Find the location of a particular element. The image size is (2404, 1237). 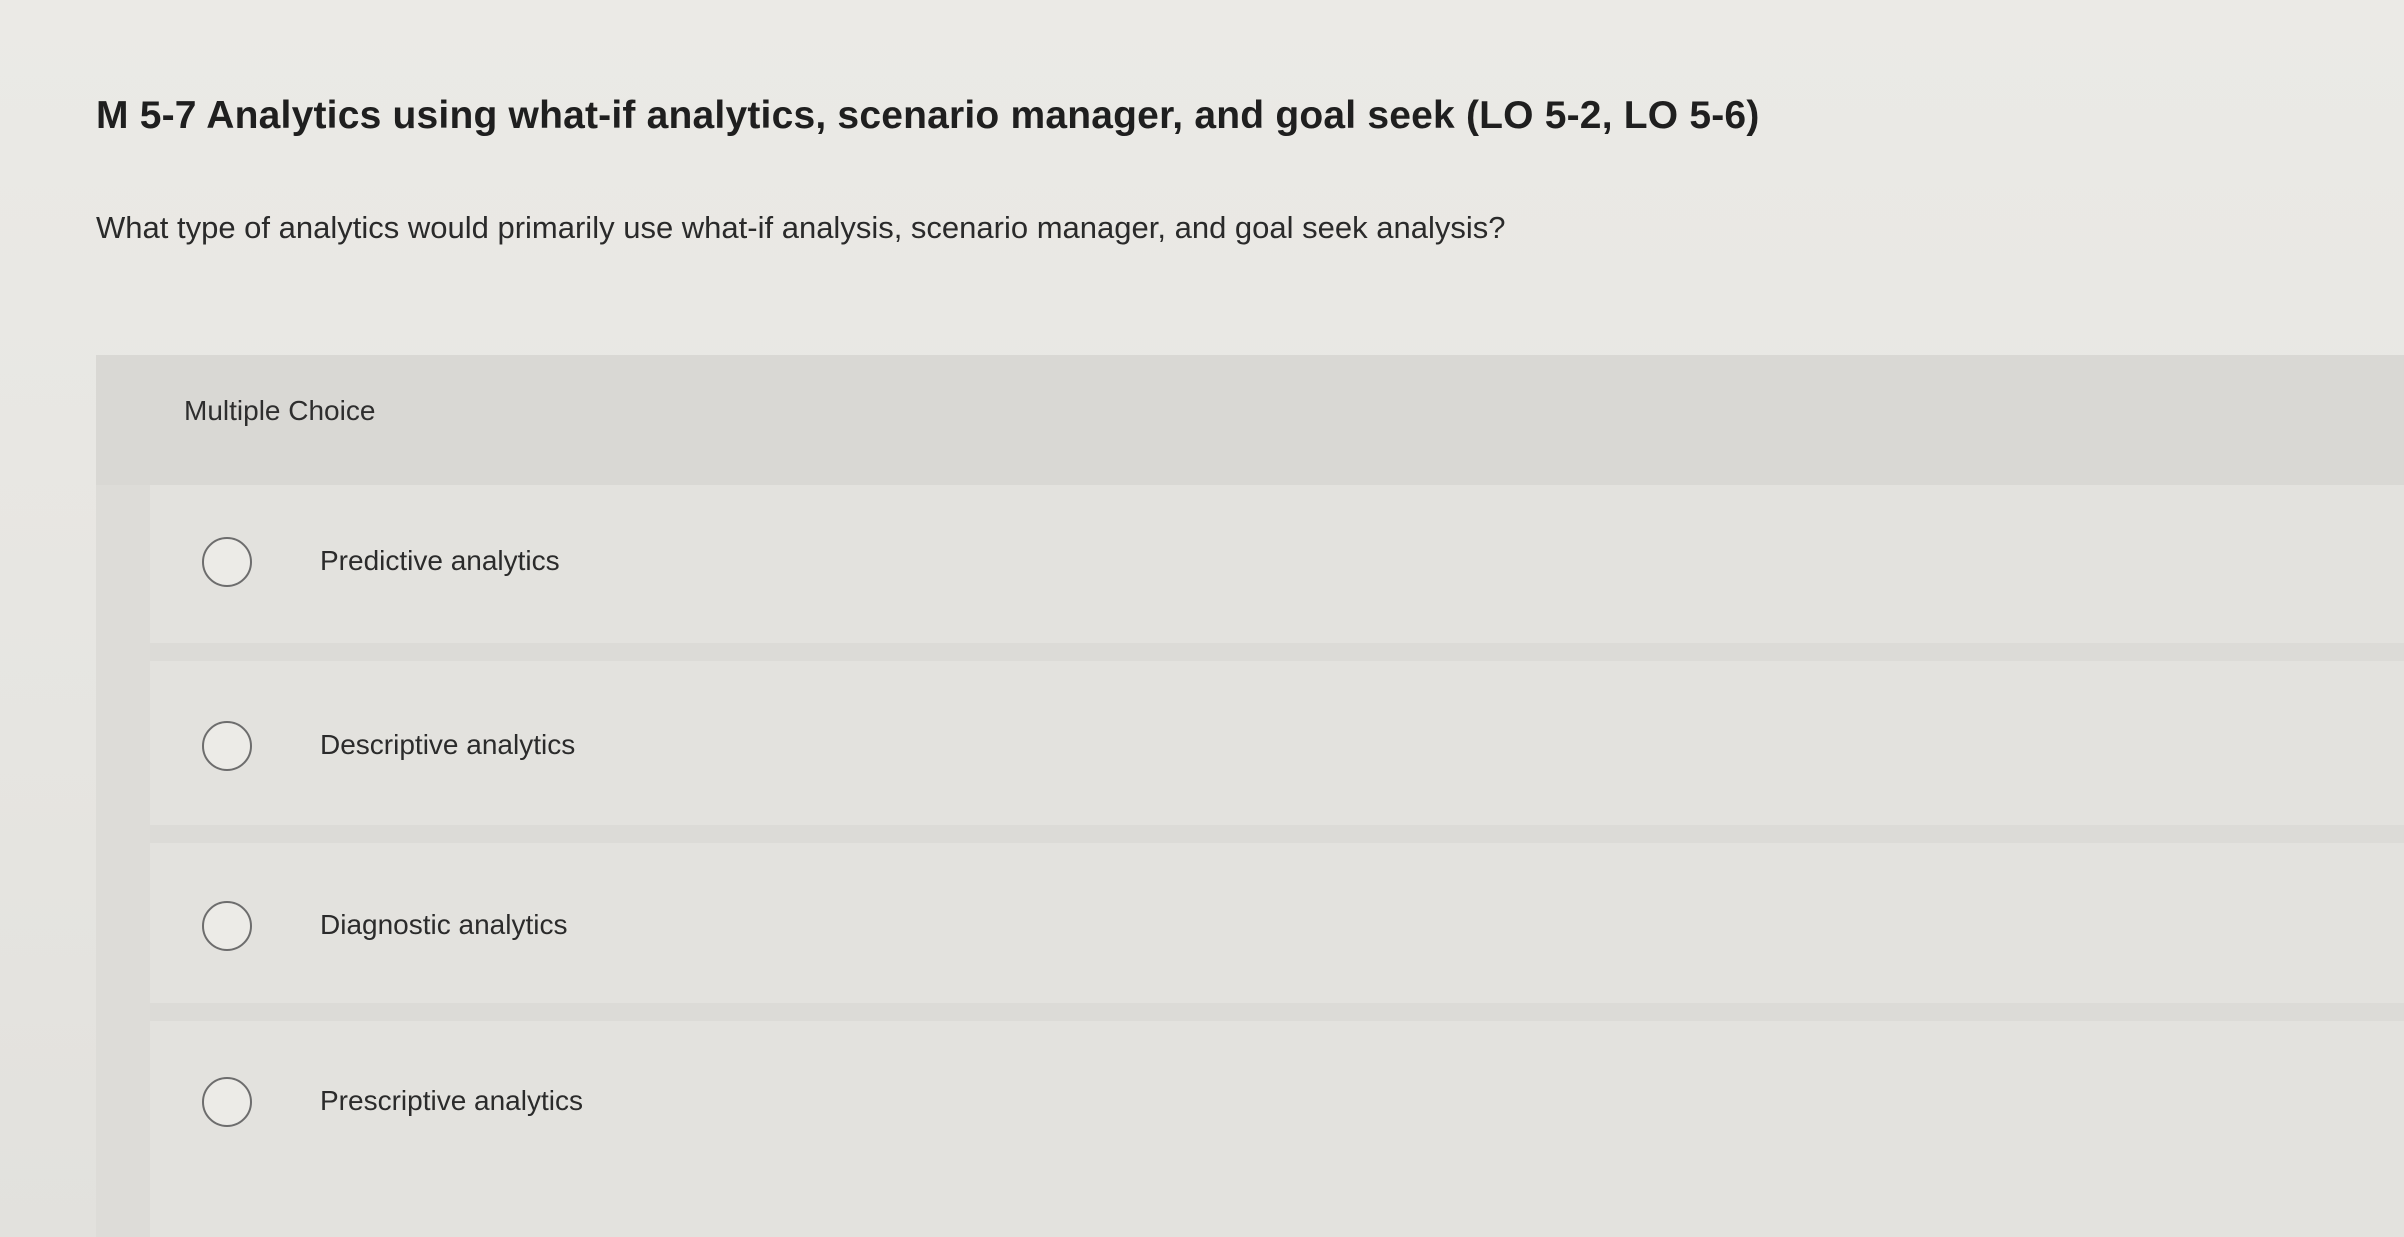

option-descriptive-analytics: Descriptive analytics is located at coordinates (1277, 744).